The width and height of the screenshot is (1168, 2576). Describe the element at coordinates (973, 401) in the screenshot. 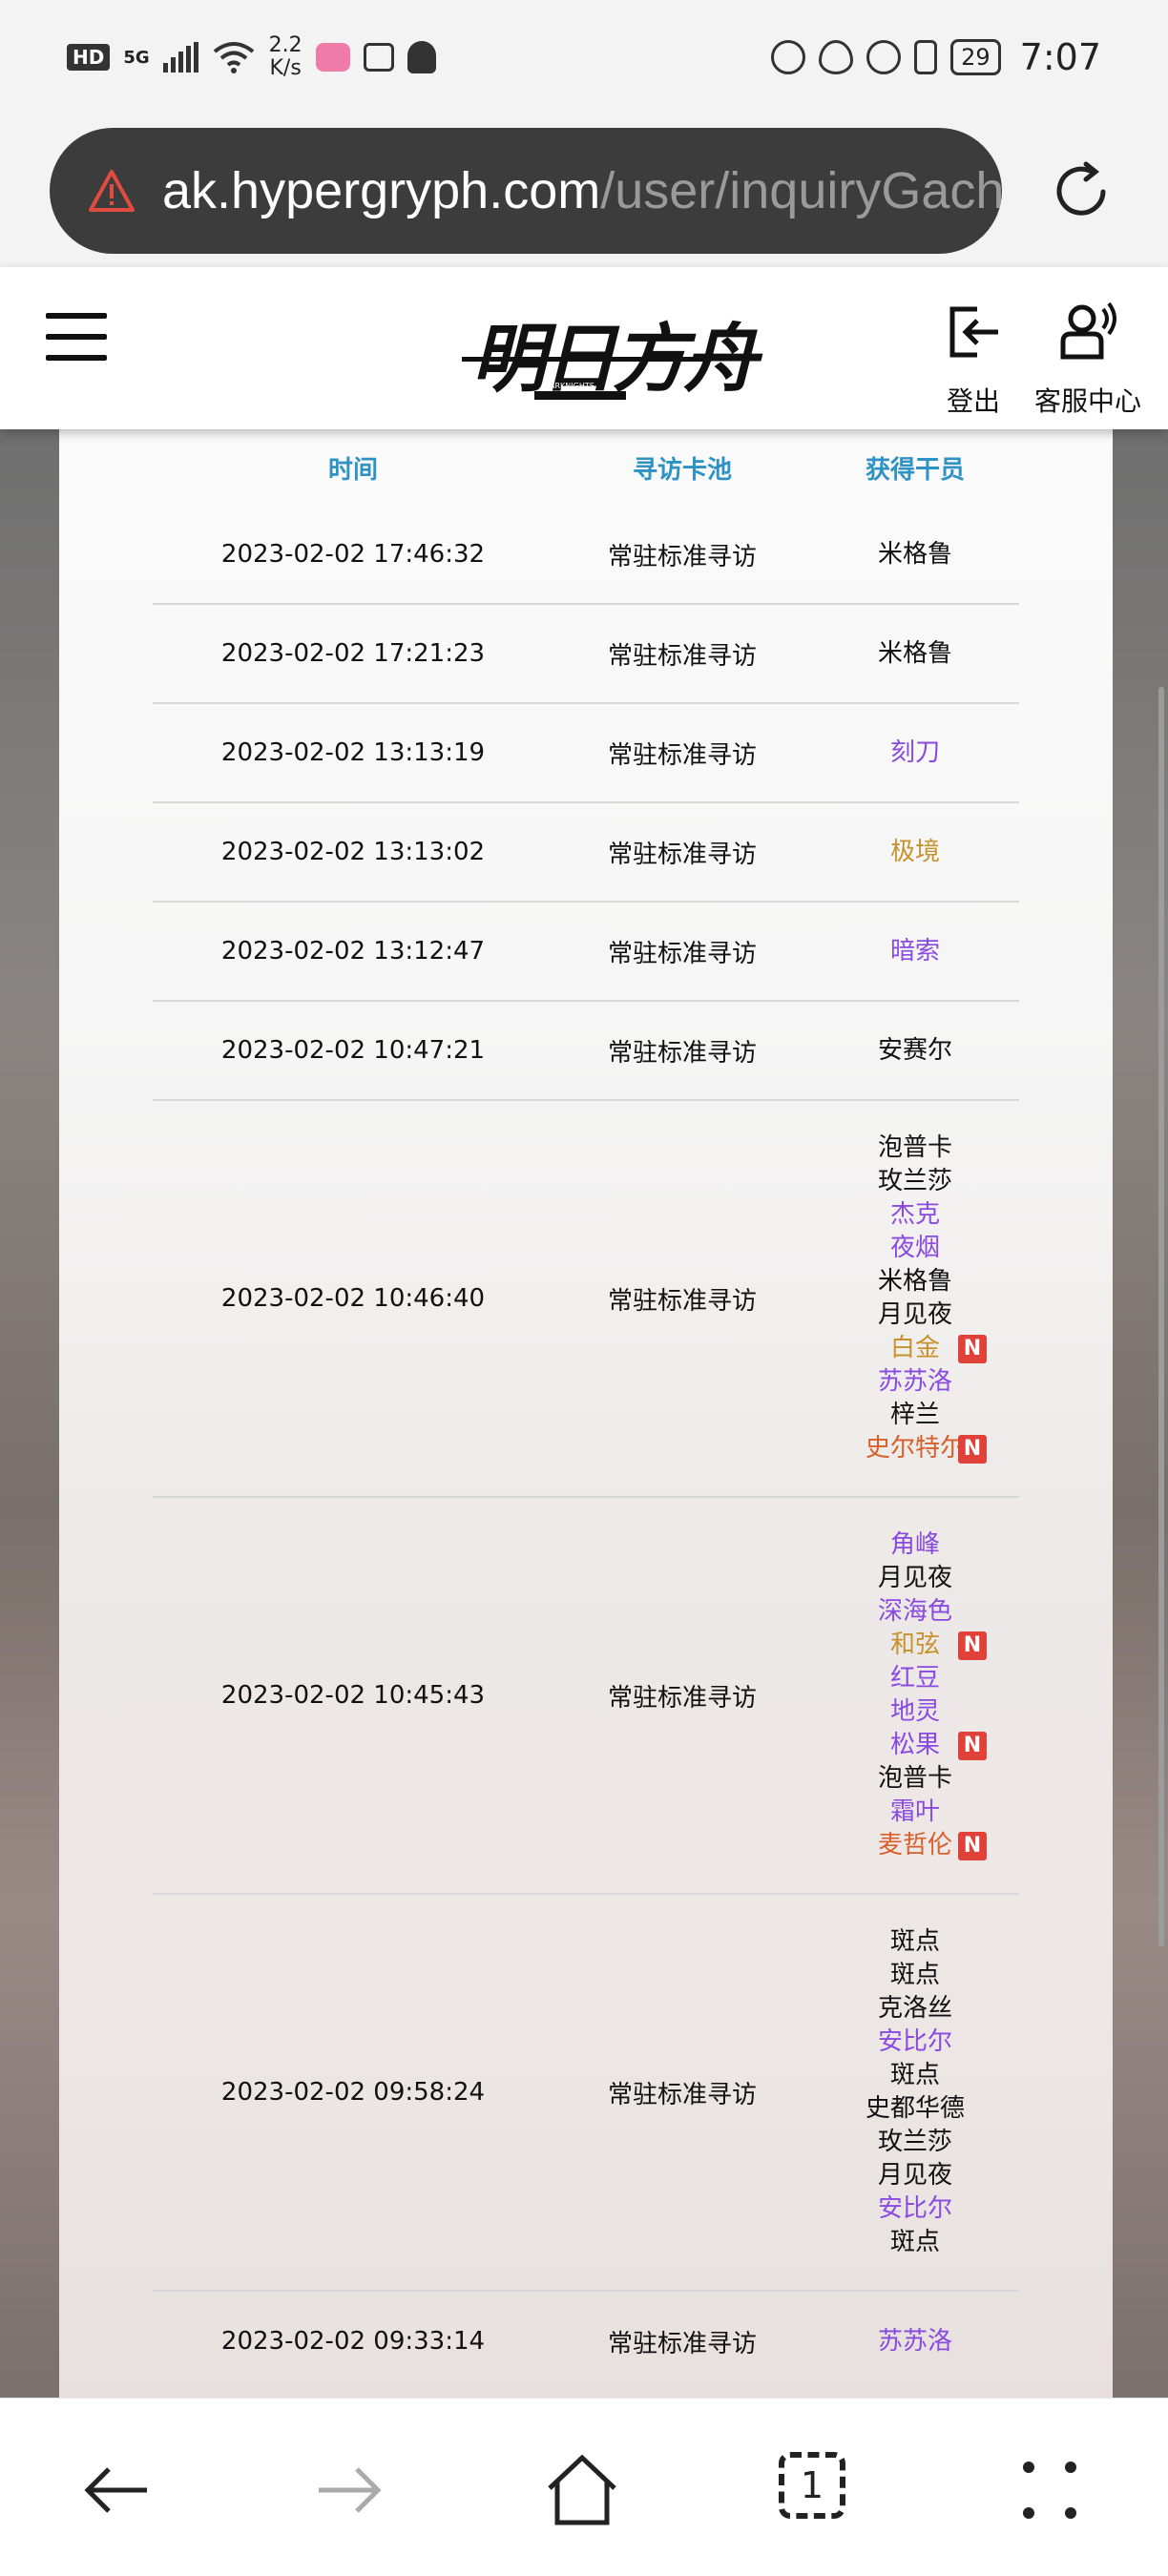

I see `logout-label: 登出` at that location.